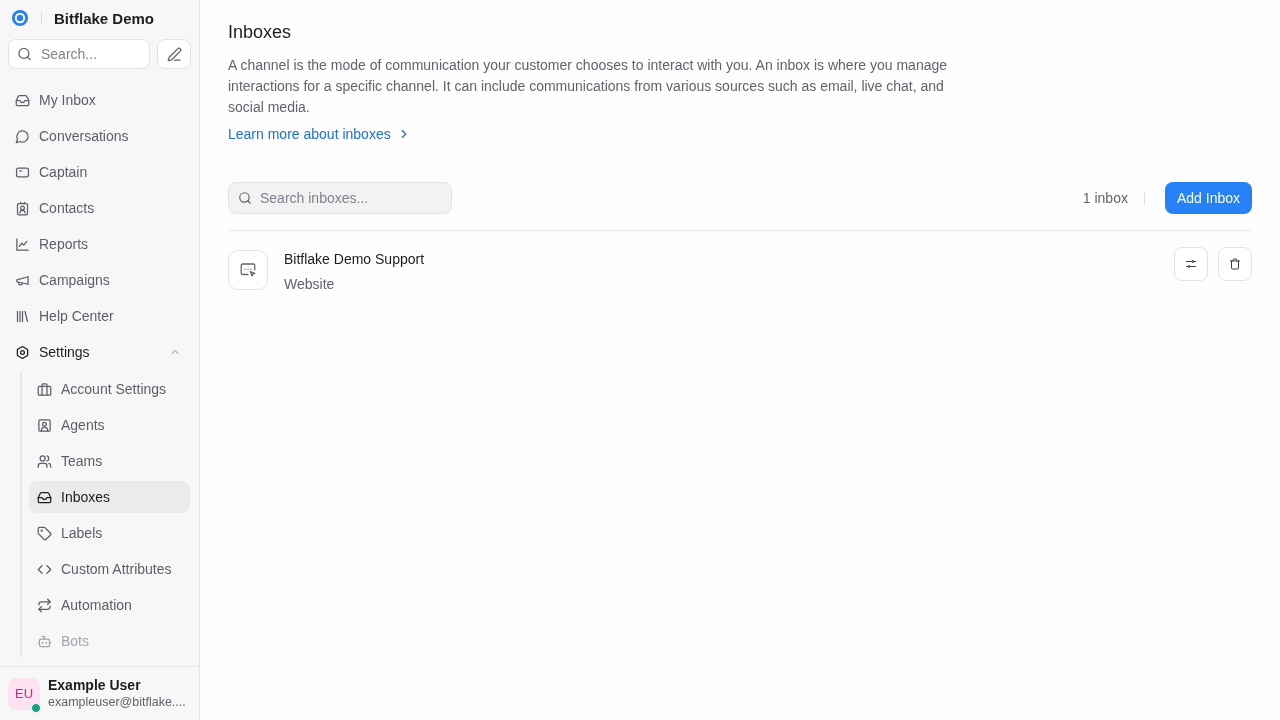 The height and width of the screenshot is (720, 1280). Describe the element at coordinates (99, 352) in the screenshot. I see `nav-item: Settings` at that location.